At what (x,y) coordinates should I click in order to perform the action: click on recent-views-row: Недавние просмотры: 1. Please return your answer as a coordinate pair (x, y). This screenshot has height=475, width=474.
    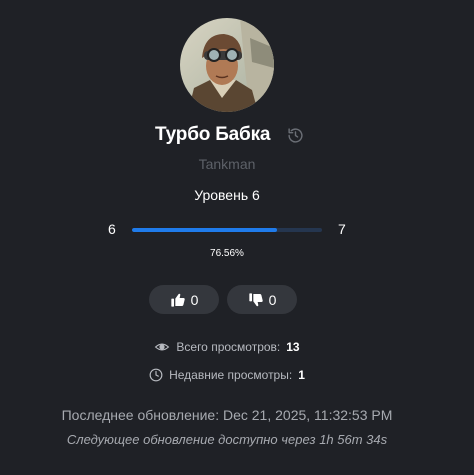
    Looking at the image, I should click on (227, 375).